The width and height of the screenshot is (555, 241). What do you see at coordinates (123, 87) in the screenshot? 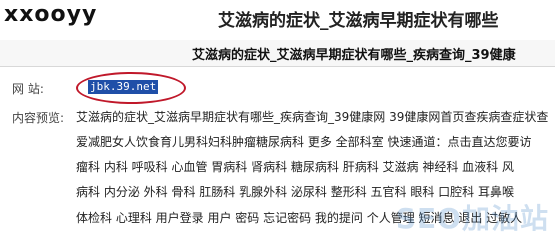
I see `site-url: jbk.39.net` at bounding box center [123, 87].